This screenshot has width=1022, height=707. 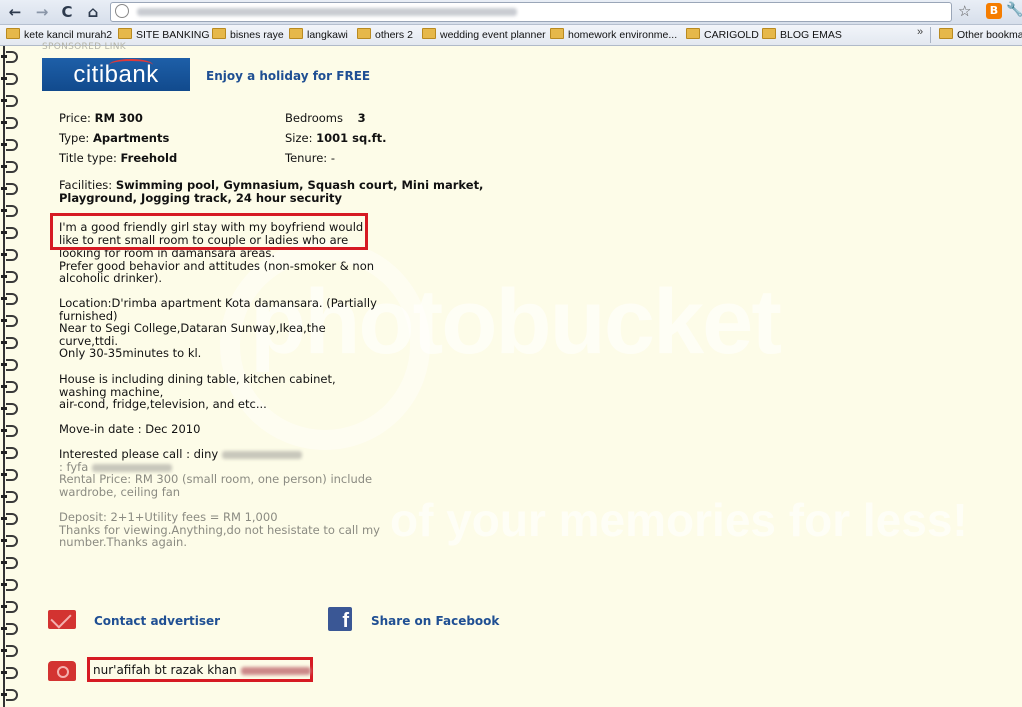 I want to click on blogger-extension-icon: B, so click(x=994, y=11).